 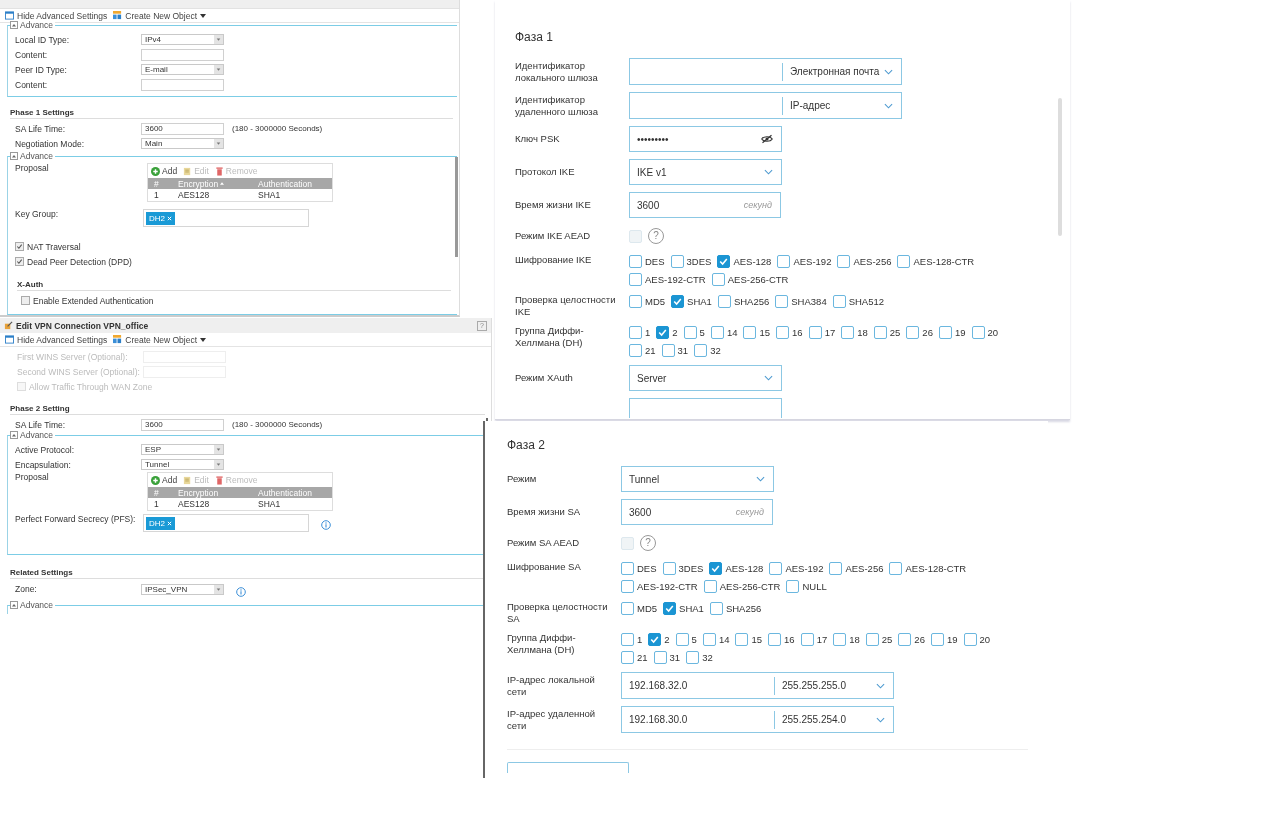 I want to click on dropdown: ESP, so click(x=182, y=449).